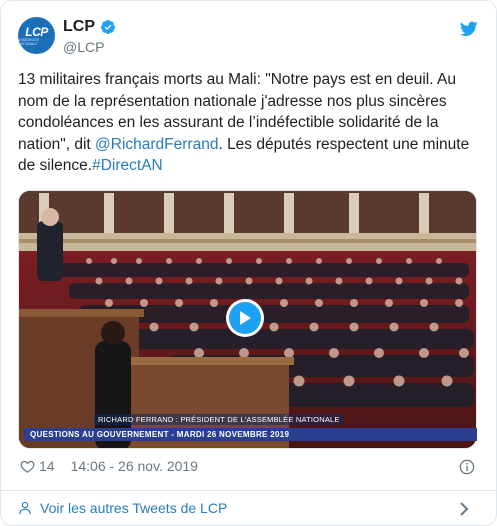 This screenshot has height=526, width=497. I want to click on chevron-right-icon, so click(464, 509).